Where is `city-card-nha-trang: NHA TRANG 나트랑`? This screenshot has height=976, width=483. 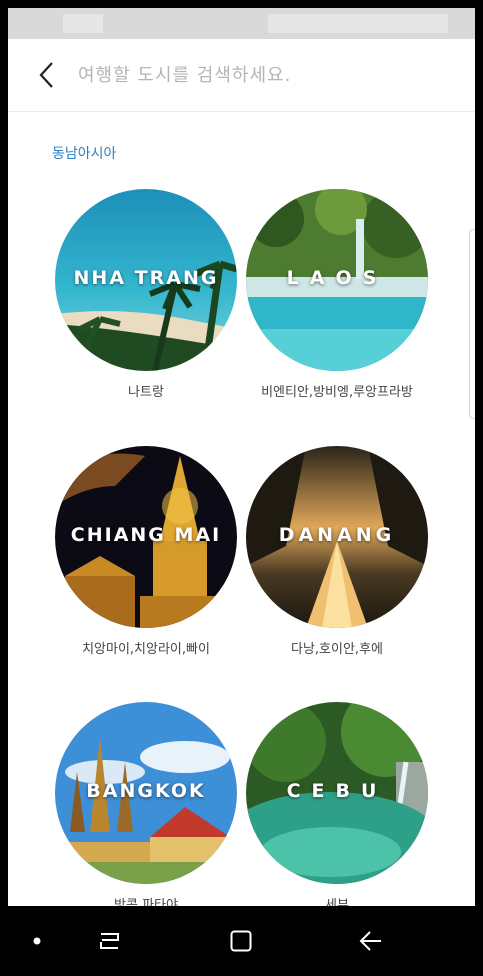 city-card-nha-trang: NHA TRANG 나트랑 is located at coordinates (146, 294).